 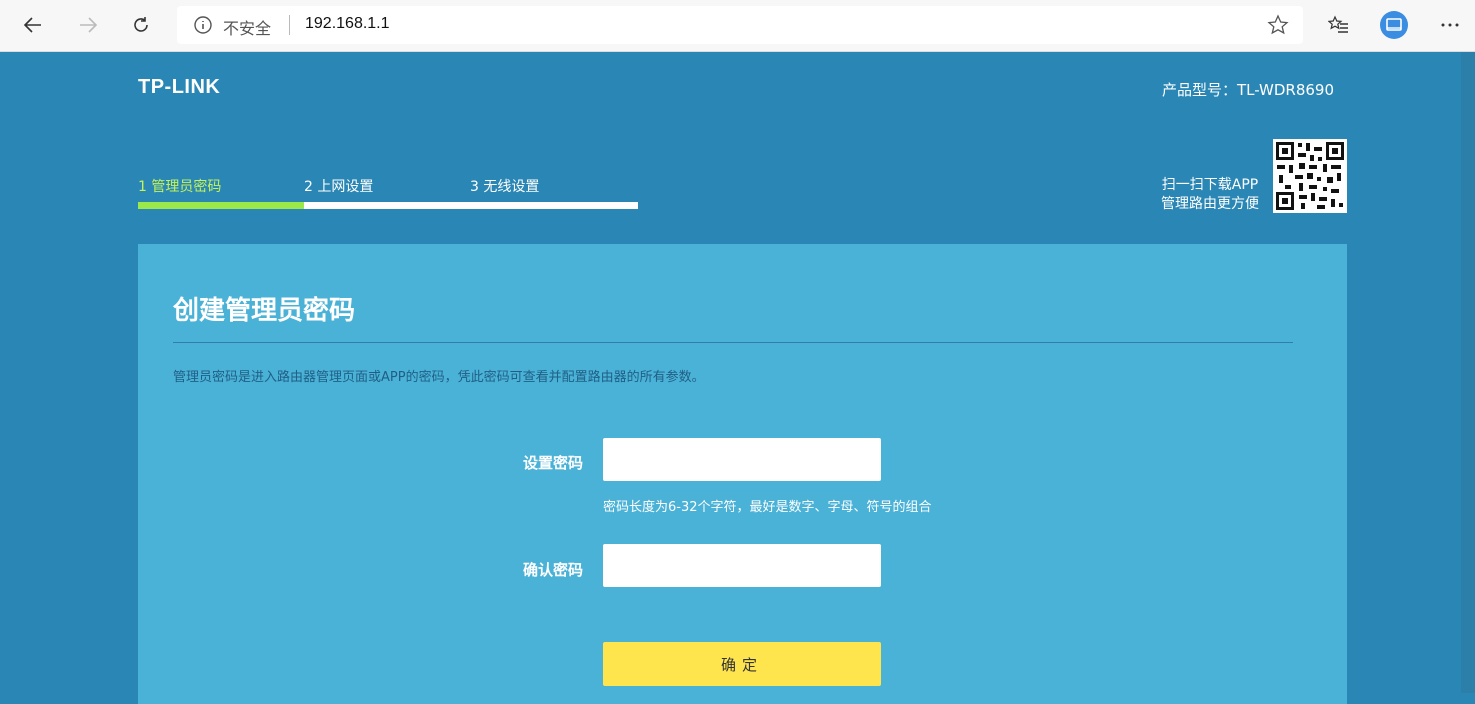 I want to click on profile-button, so click(x=1394, y=25).